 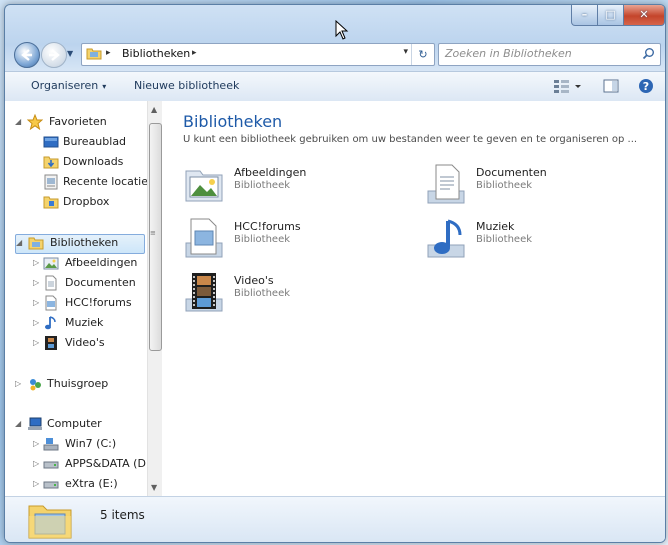 I want to click on tile-name: Afbeeldingen, so click(x=270, y=172).